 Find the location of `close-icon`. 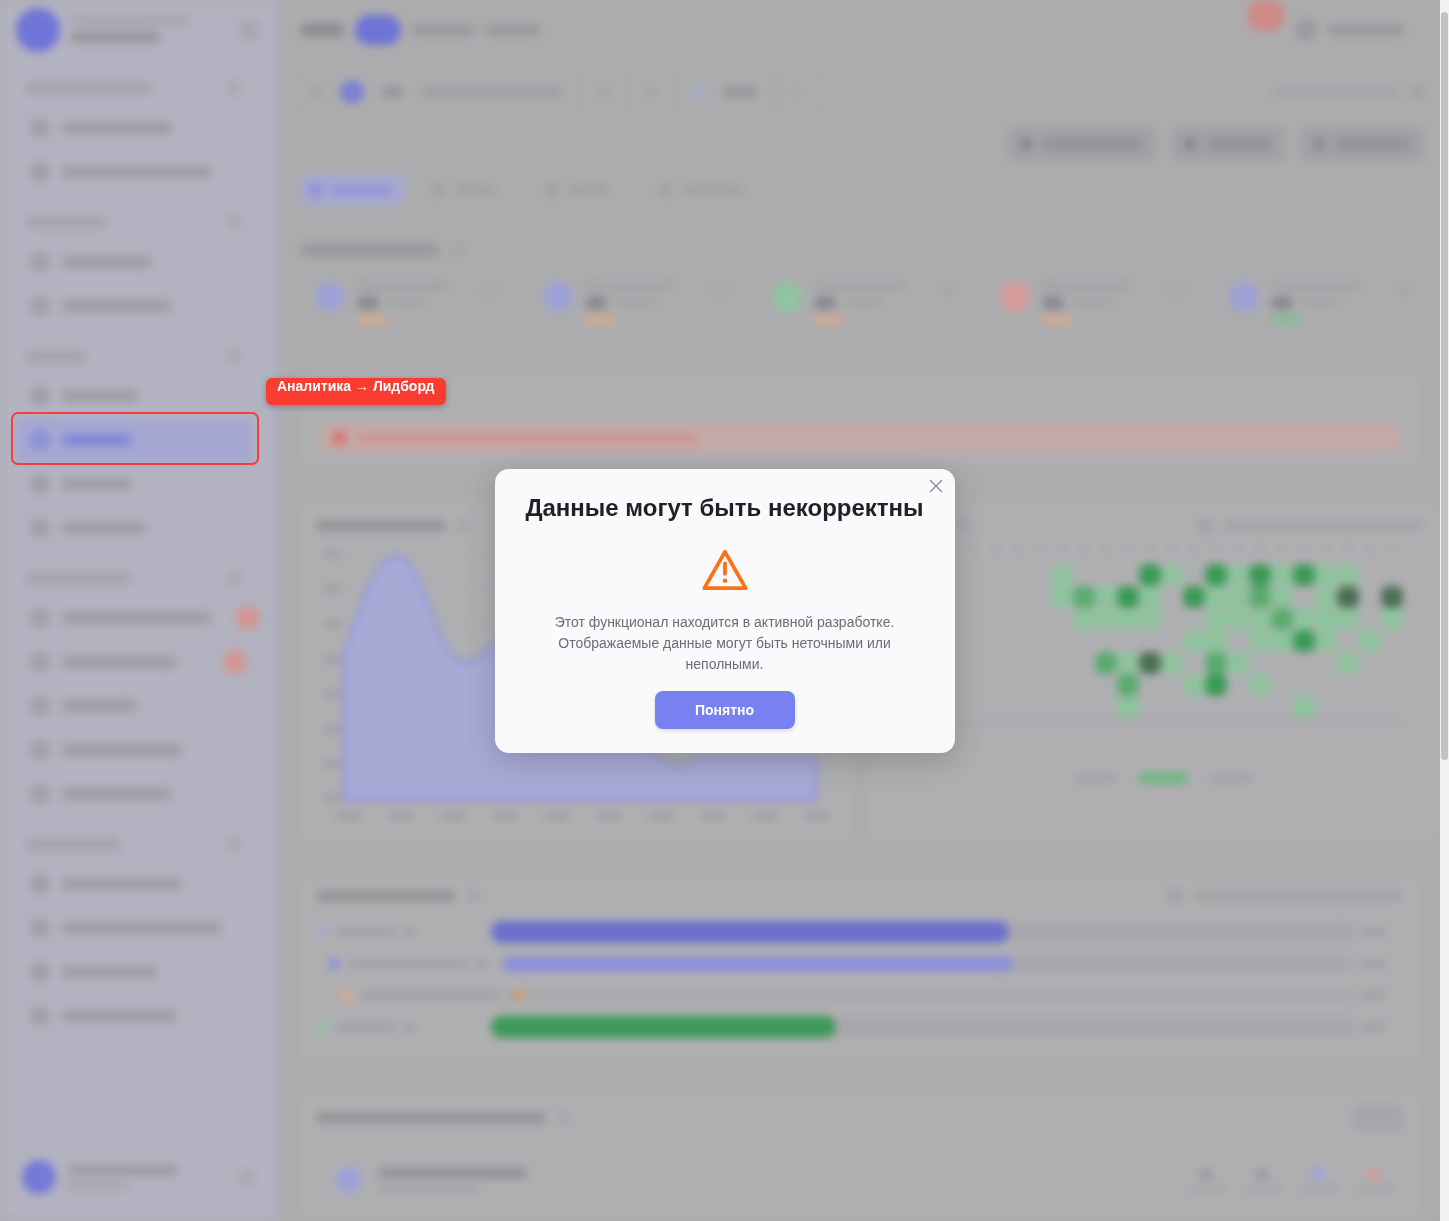

close-icon is located at coordinates (935, 485).